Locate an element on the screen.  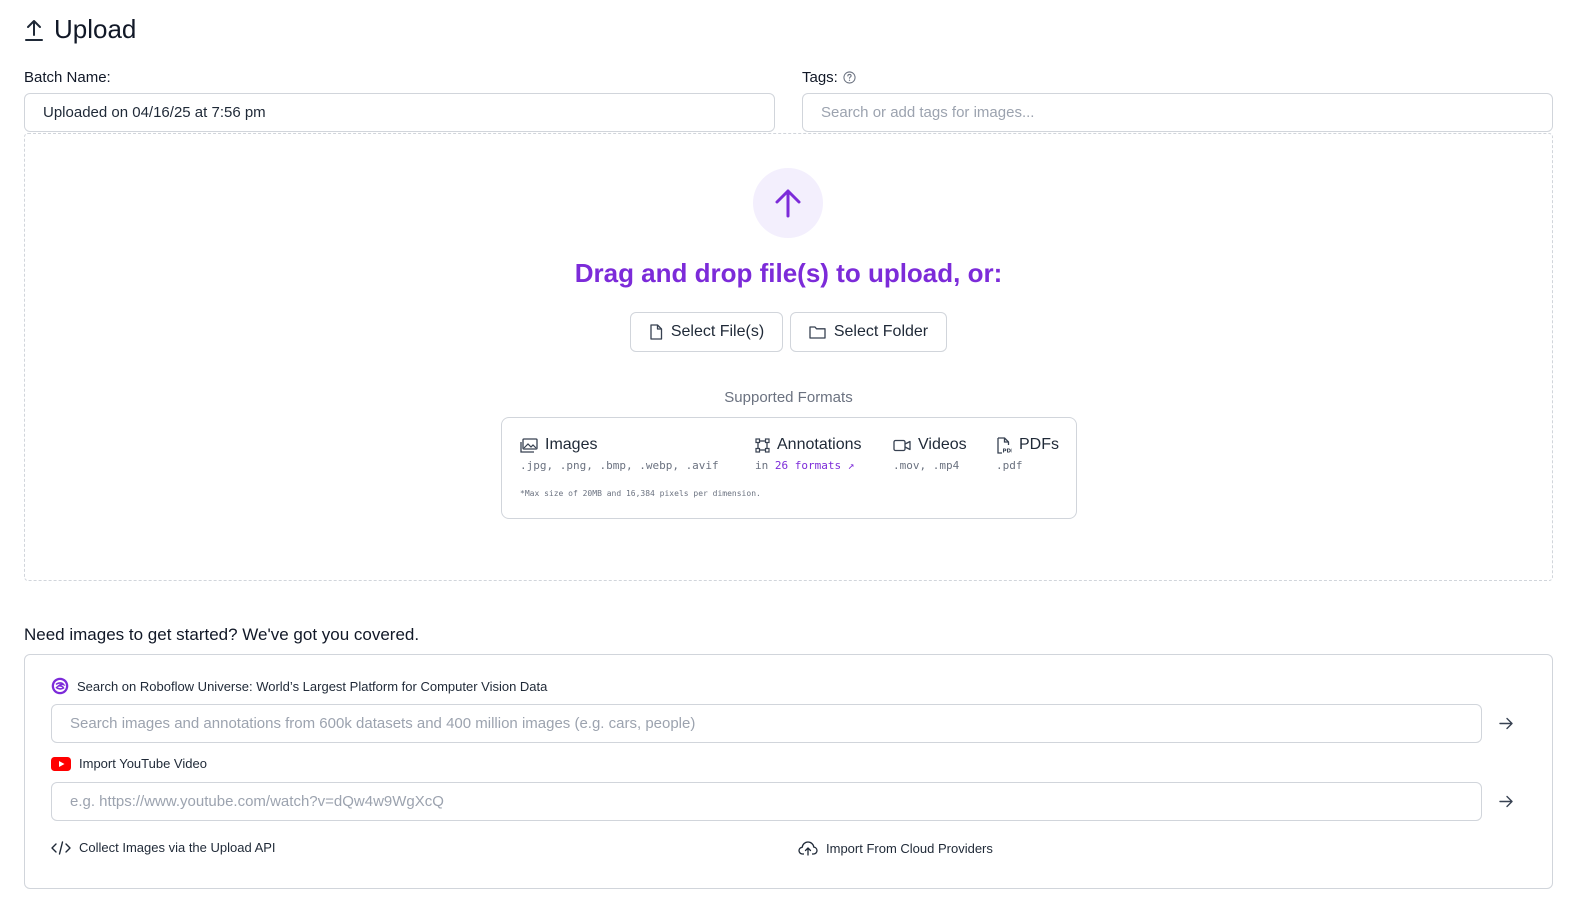
help-circle-icon is located at coordinates (849, 77).